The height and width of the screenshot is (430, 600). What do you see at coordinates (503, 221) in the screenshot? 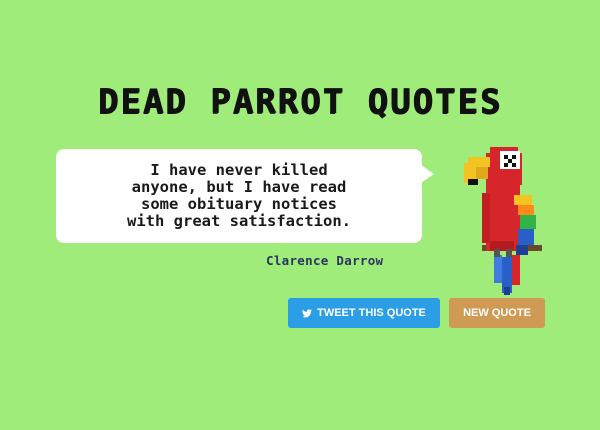
I see `parrot-icon` at bounding box center [503, 221].